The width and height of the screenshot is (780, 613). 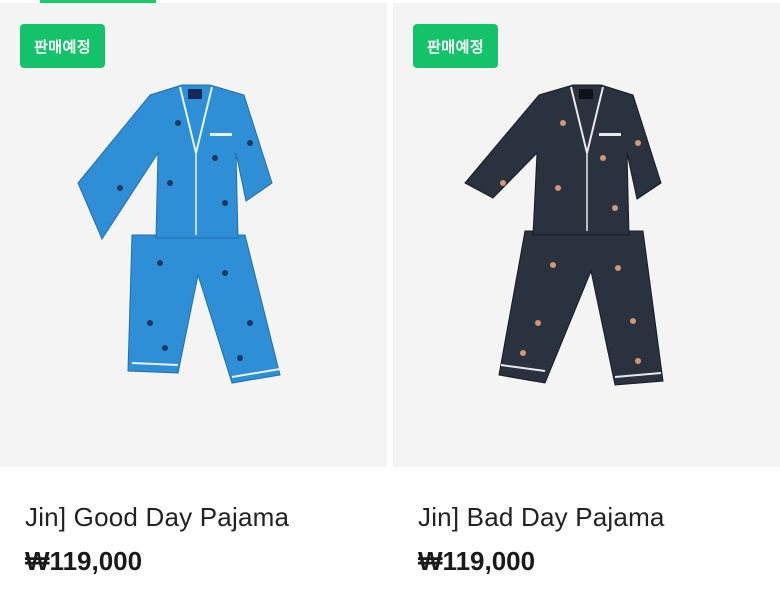 I want to click on pajama-image-navy, so click(x=564, y=235).